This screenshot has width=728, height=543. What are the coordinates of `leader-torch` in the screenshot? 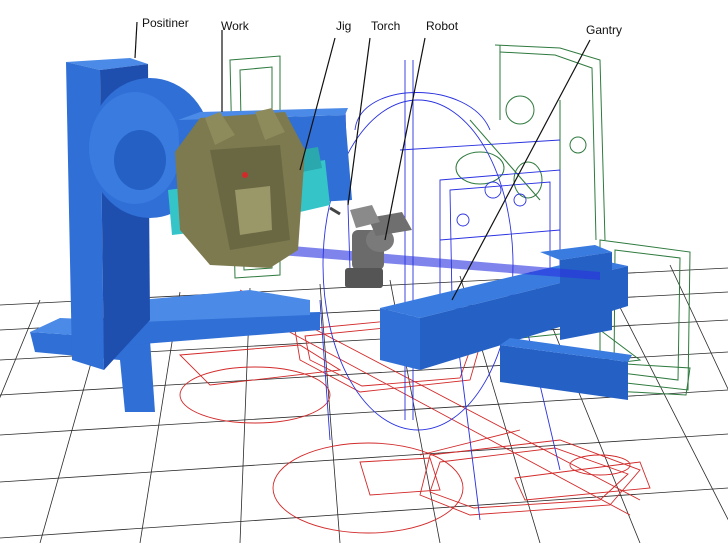 It's located at (359, 121).